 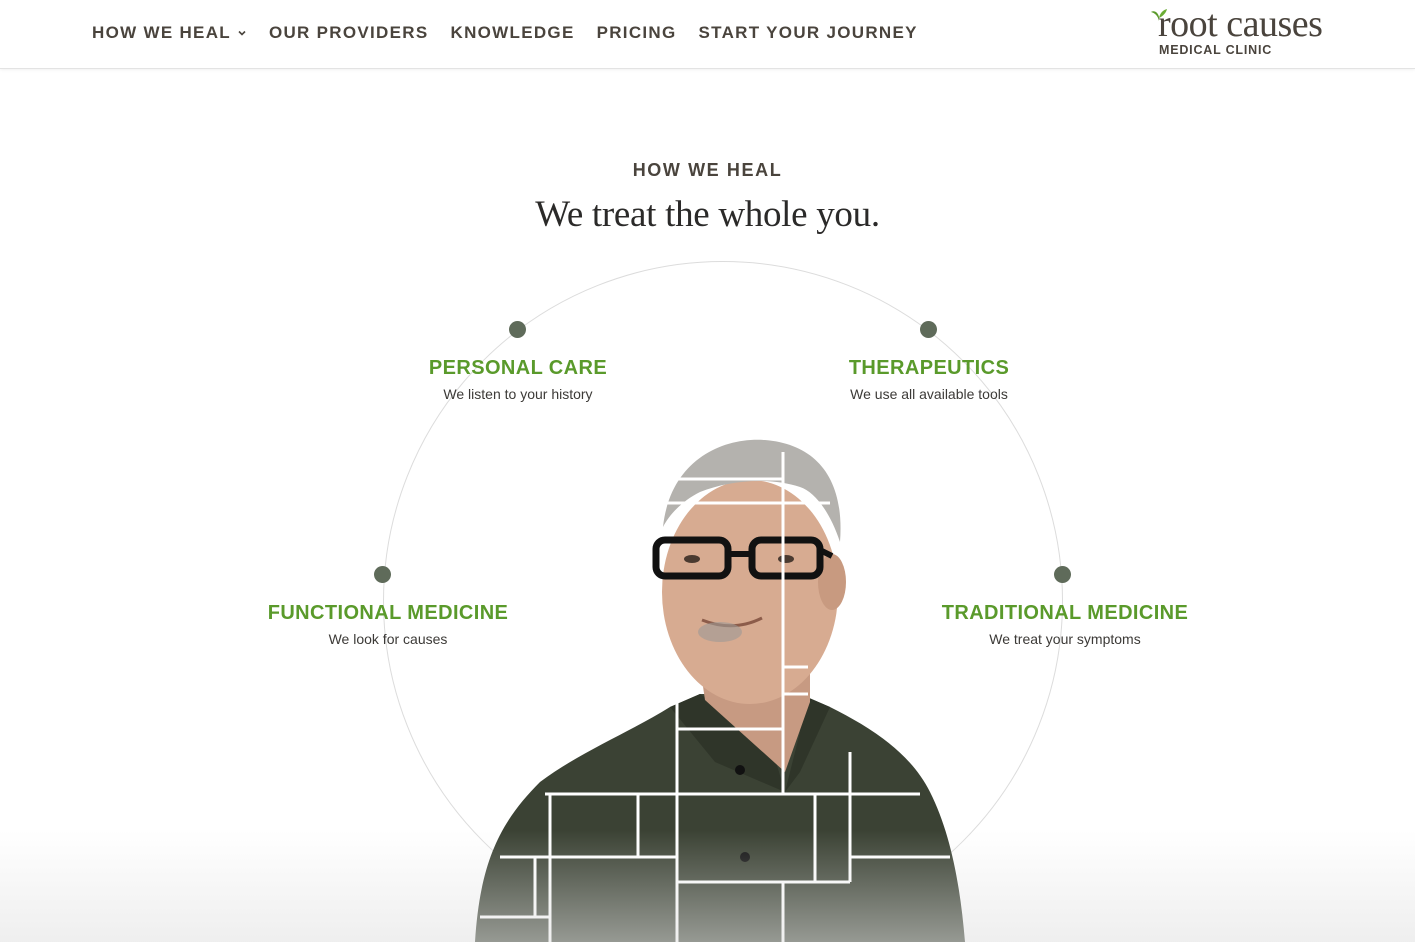 What do you see at coordinates (637, 33) in the screenshot?
I see `nav-pricing: PRICING` at bounding box center [637, 33].